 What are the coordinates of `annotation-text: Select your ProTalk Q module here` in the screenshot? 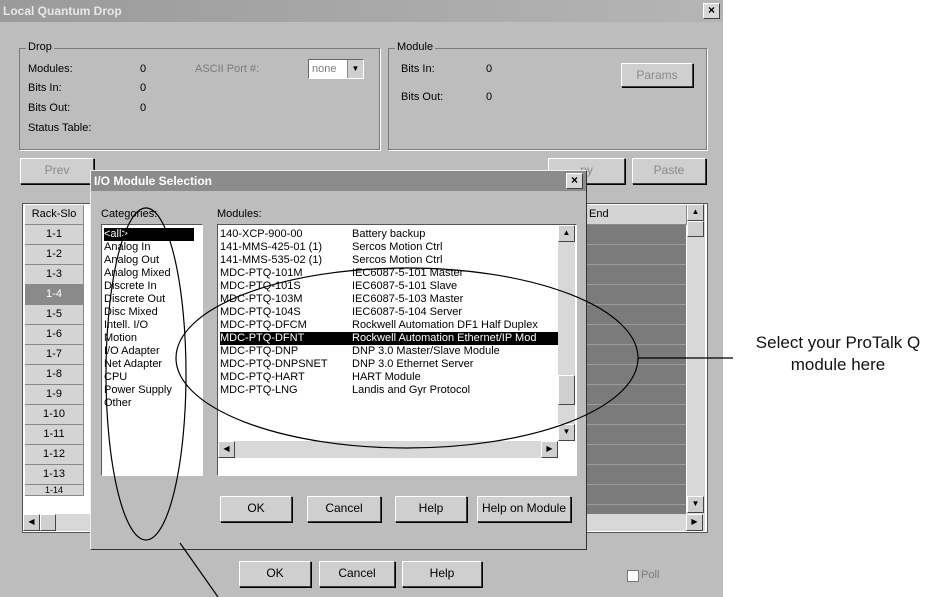 It's located at (838, 354).